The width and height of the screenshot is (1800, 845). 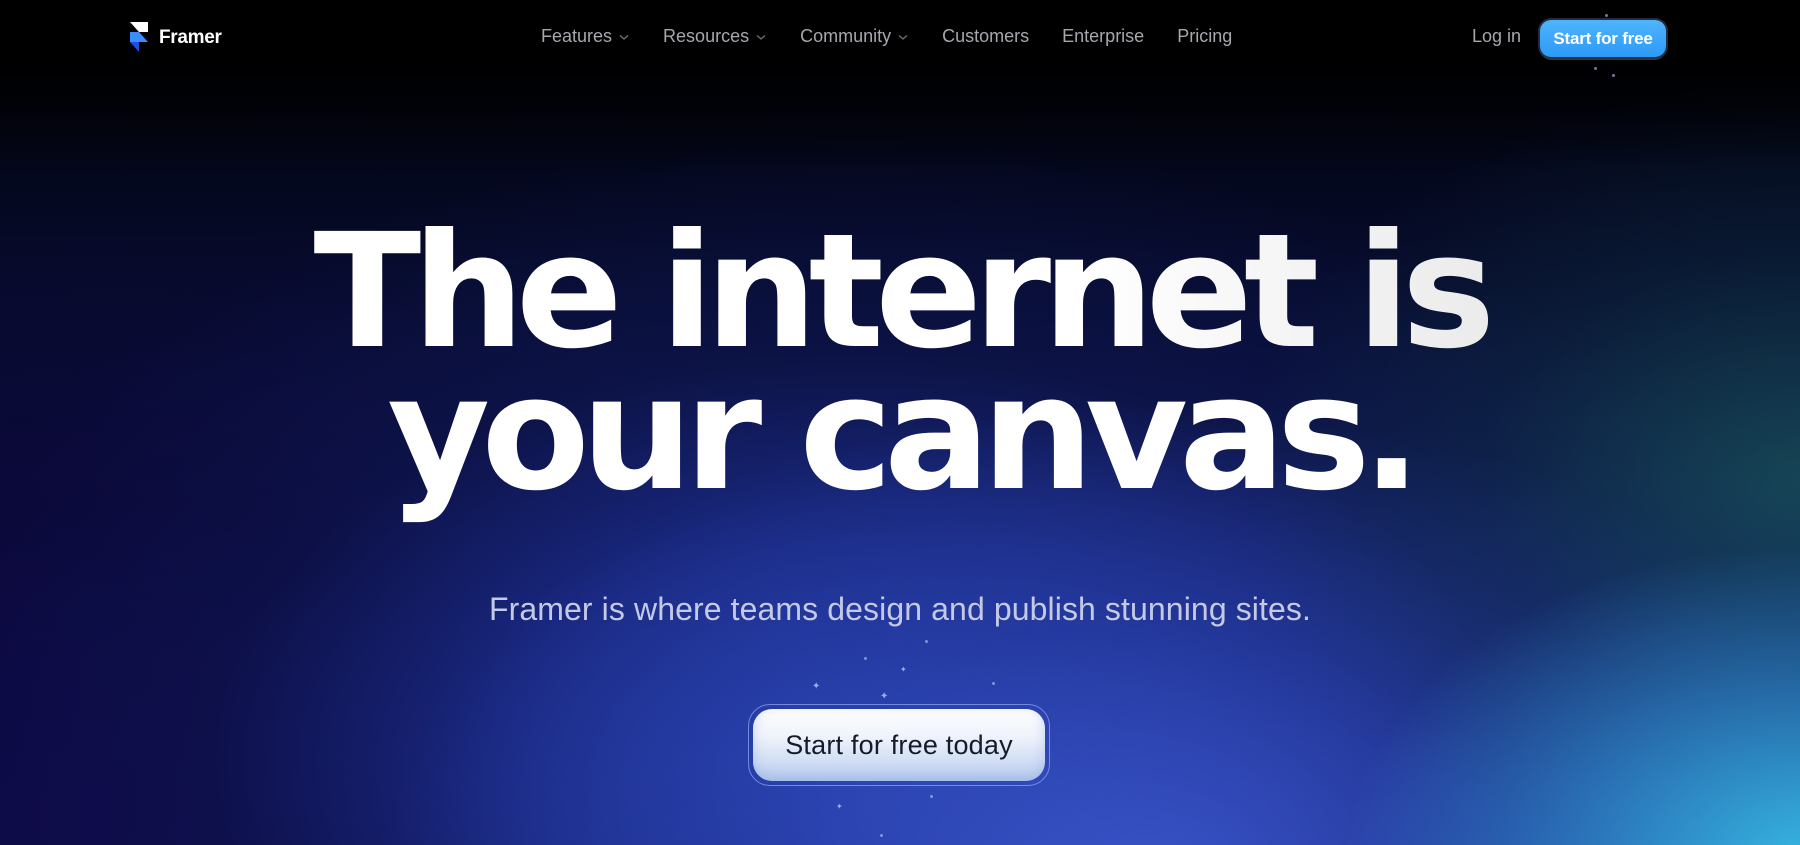 I want to click on start-for-free-today-button: Start for free today, so click(x=899, y=745).